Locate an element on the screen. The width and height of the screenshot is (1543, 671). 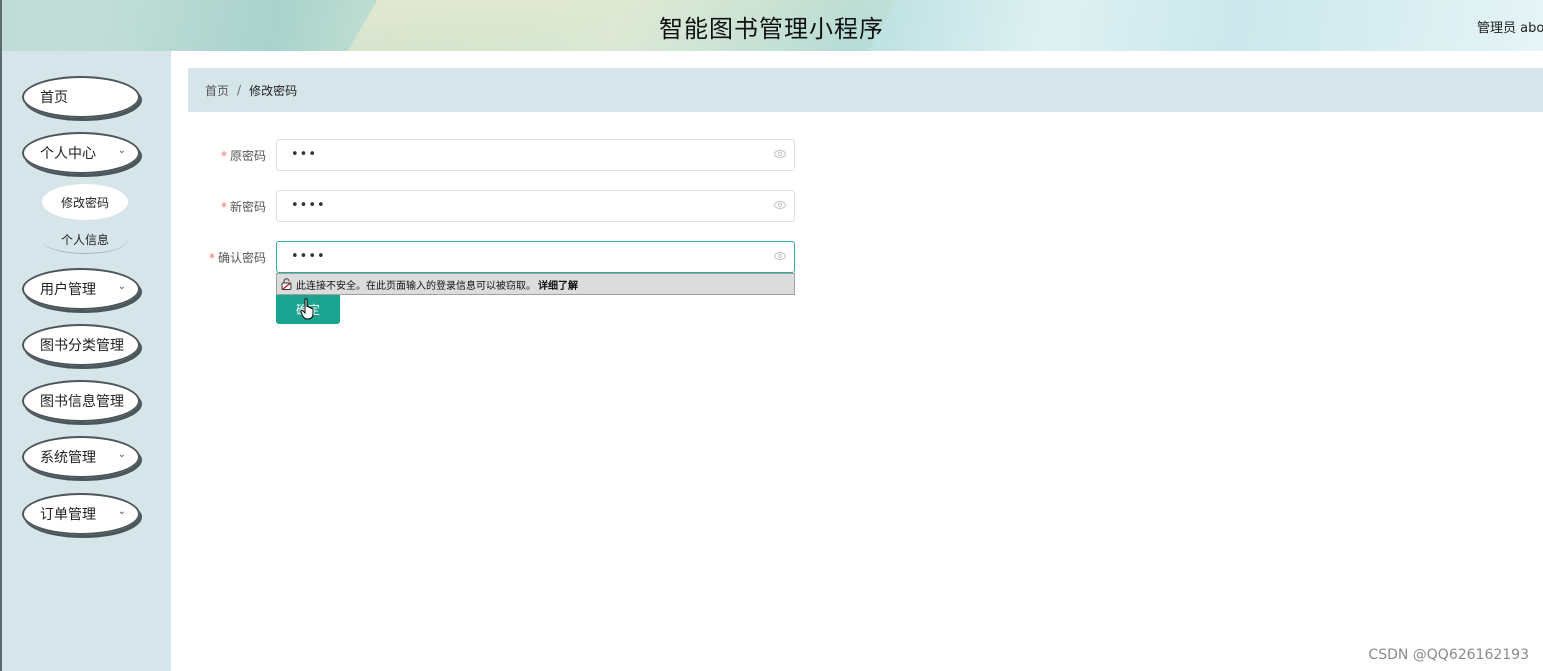
sidebar-item-label: 系统管理 is located at coordinates (68, 458).